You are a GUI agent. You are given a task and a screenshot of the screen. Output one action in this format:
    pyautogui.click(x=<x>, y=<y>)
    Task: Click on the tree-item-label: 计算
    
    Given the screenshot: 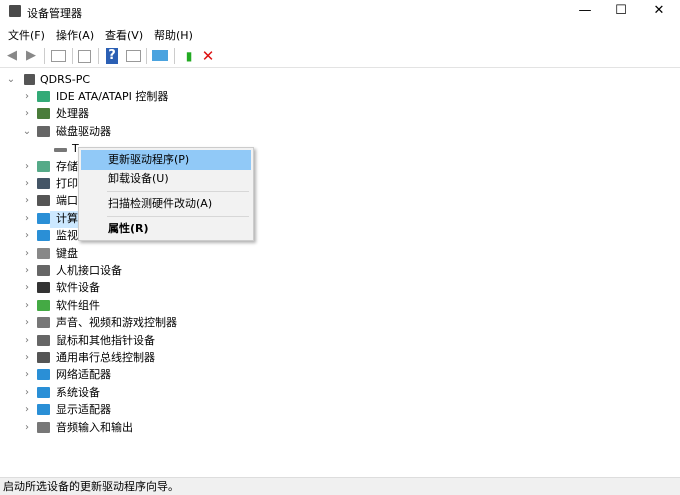 What is the action you would take?
    pyautogui.click(x=67, y=218)
    